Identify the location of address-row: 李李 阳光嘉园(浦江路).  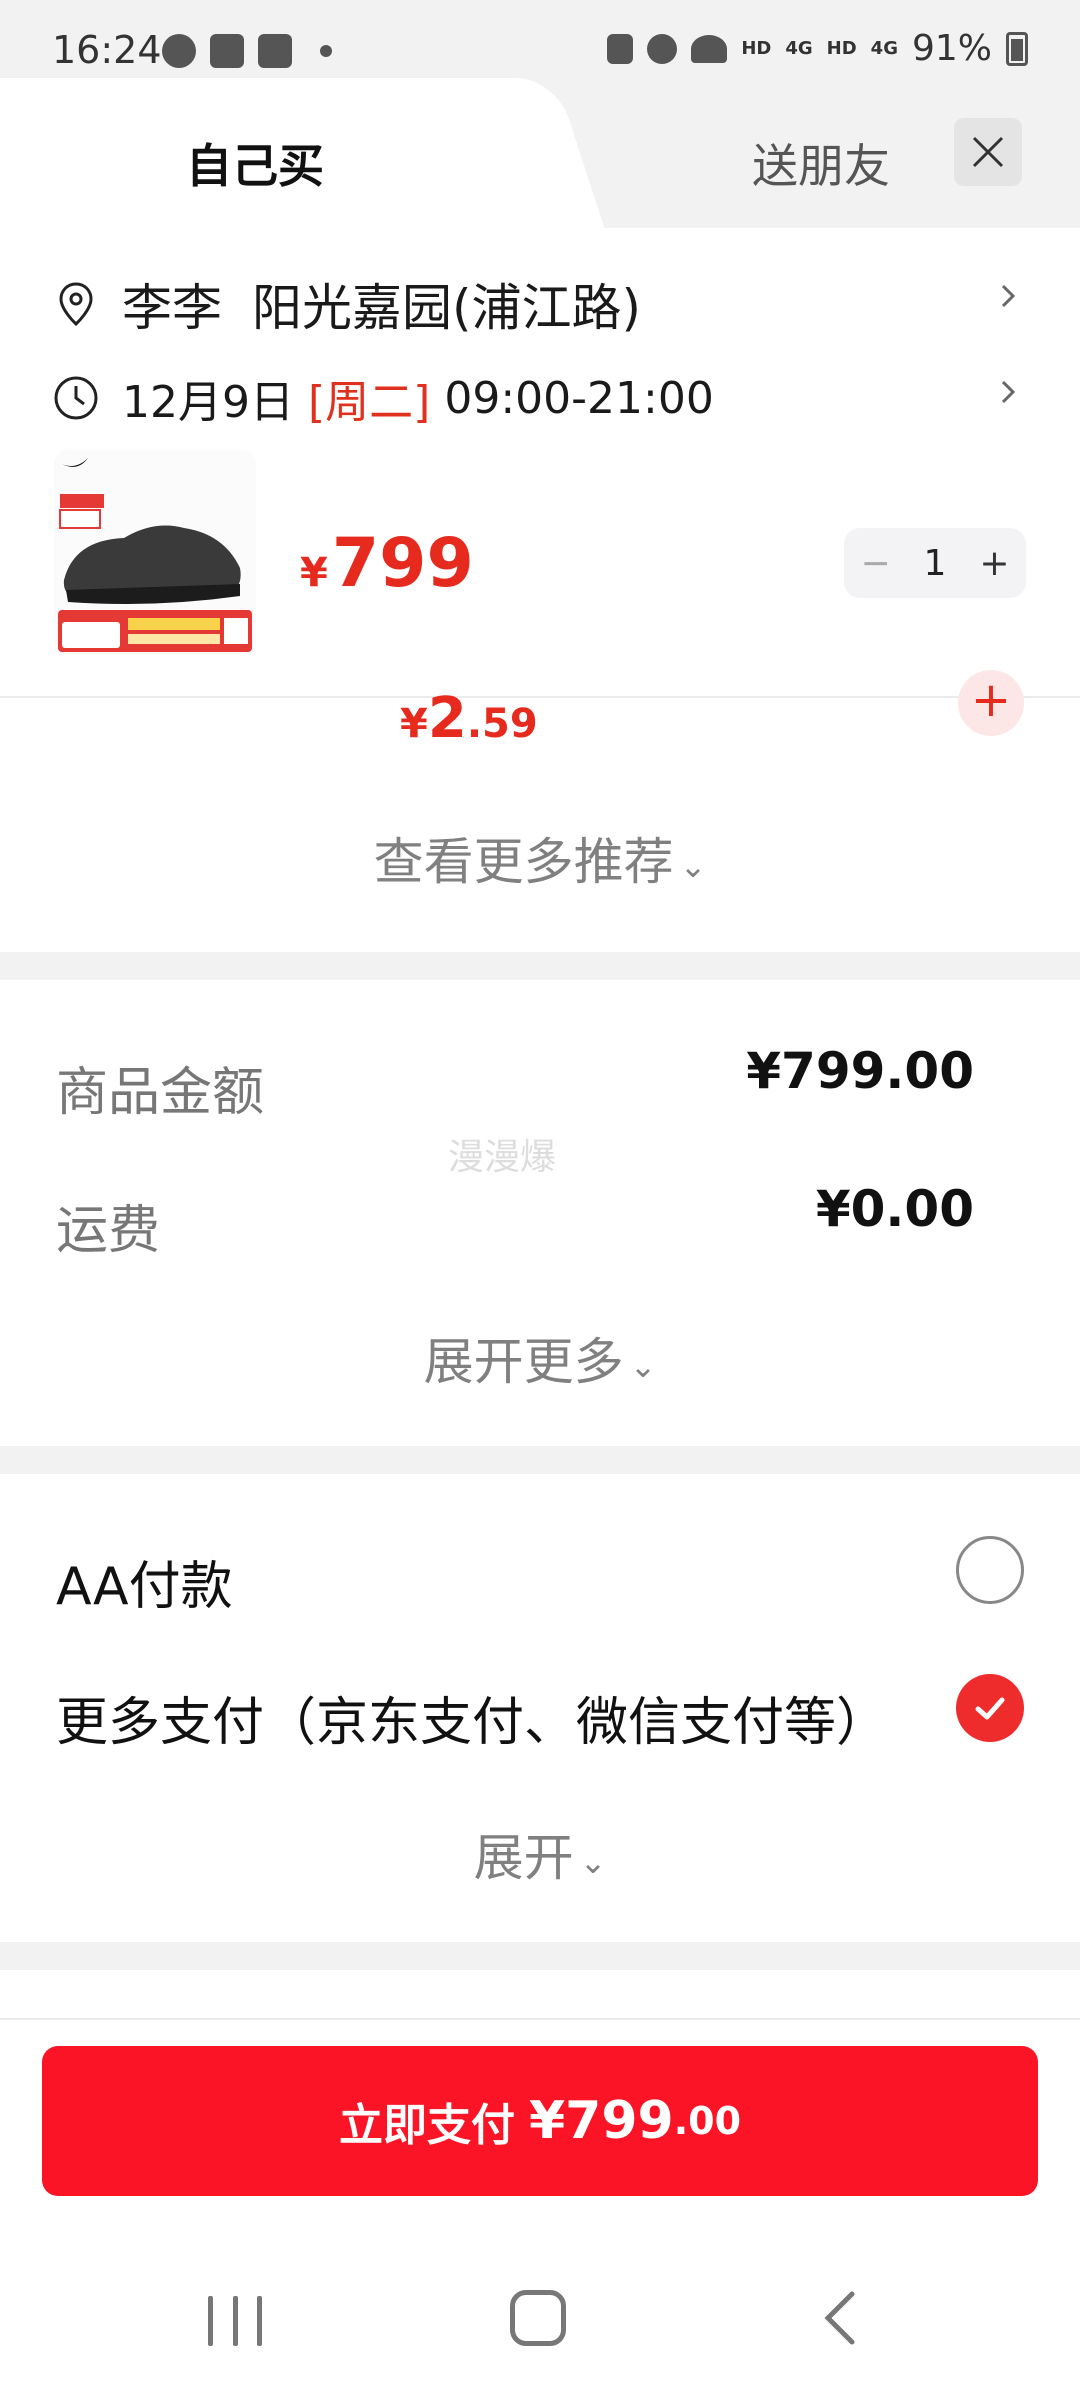
(346, 304).